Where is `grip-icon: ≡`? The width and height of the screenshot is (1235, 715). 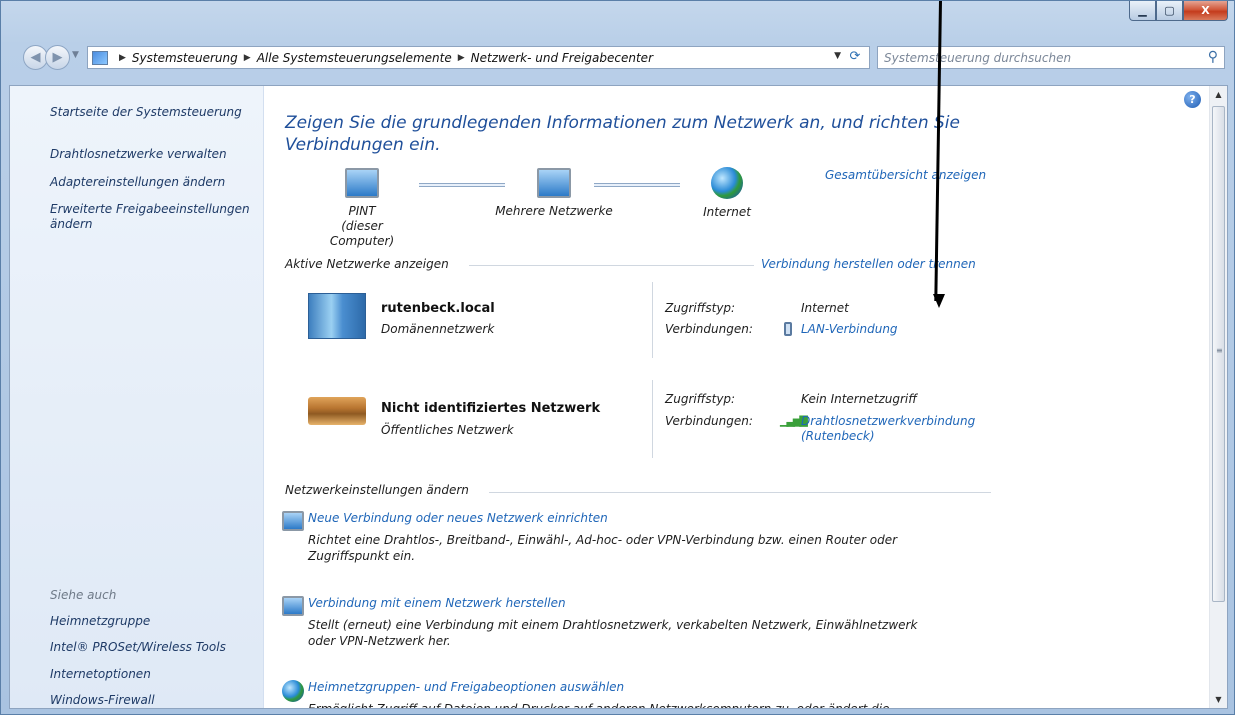
grip-icon: ≡ is located at coordinates (1219, 350).